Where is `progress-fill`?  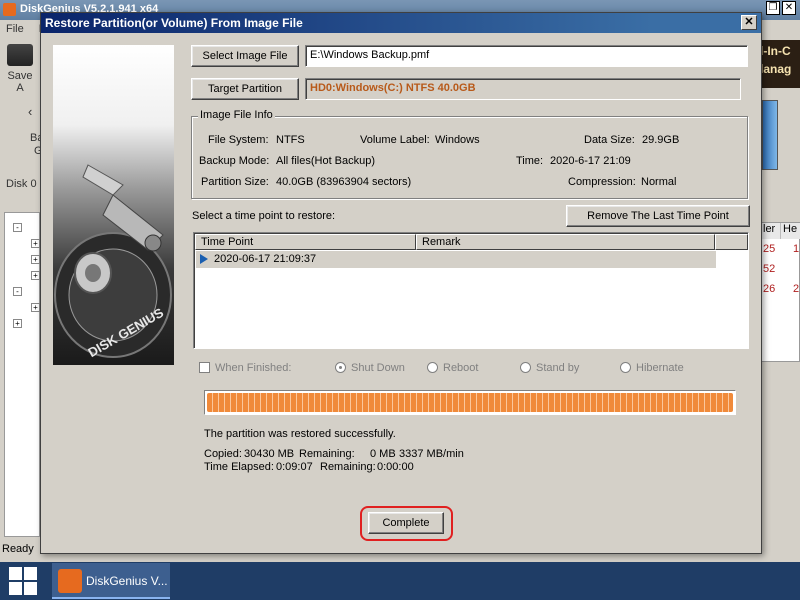
progress-fill is located at coordinates (470, 402).